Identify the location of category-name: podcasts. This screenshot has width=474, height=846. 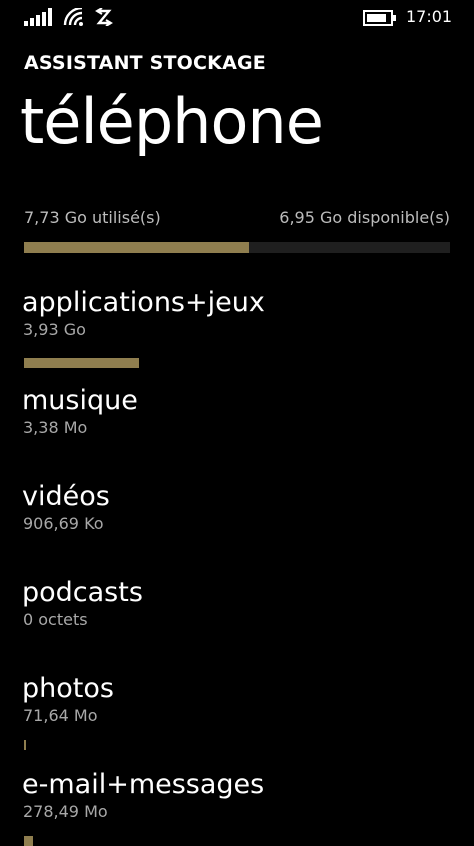
(82, 592).